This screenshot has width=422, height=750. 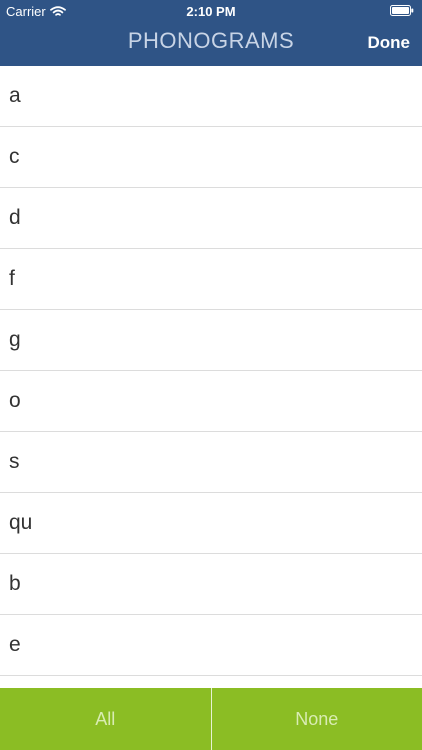 What do you see at coordinates (211, 401) in the screenshot?
I see `list-item: o` at bounding box center [211, 401].